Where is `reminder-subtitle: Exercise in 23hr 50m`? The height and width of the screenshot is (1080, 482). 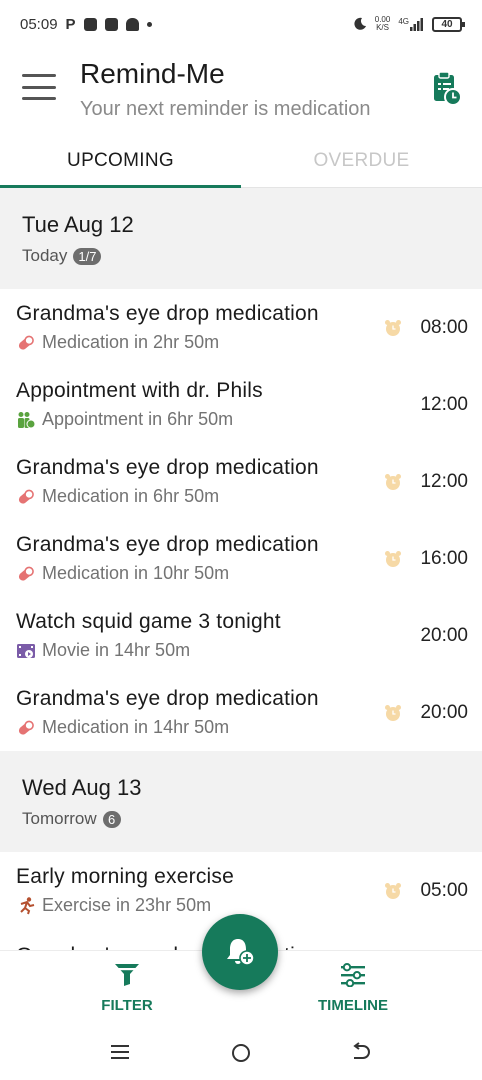
reminder-subtitle: Exercise in 23hr 50m is located at coordinates (200, 905).